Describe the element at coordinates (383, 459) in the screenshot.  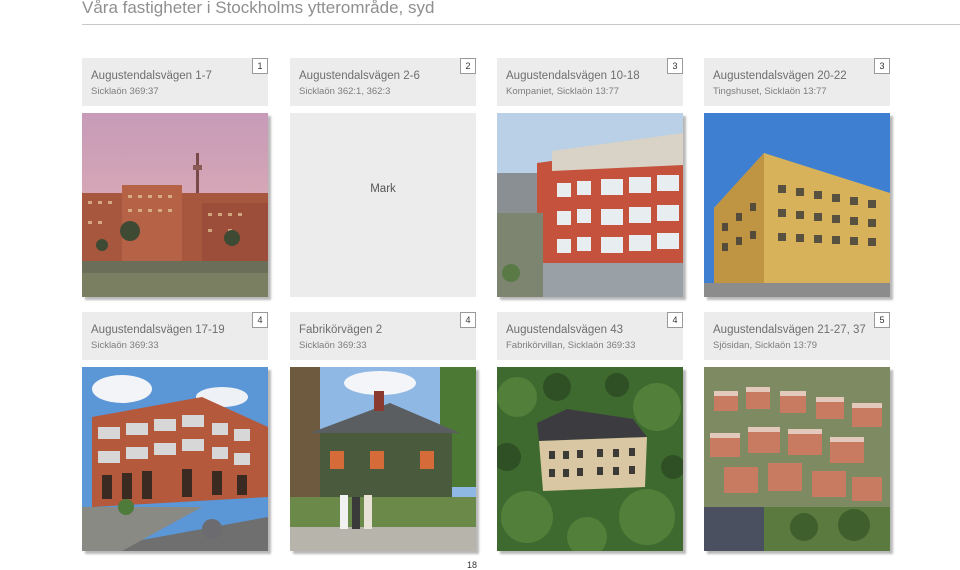
I see `wooden-house-photo` at that location.